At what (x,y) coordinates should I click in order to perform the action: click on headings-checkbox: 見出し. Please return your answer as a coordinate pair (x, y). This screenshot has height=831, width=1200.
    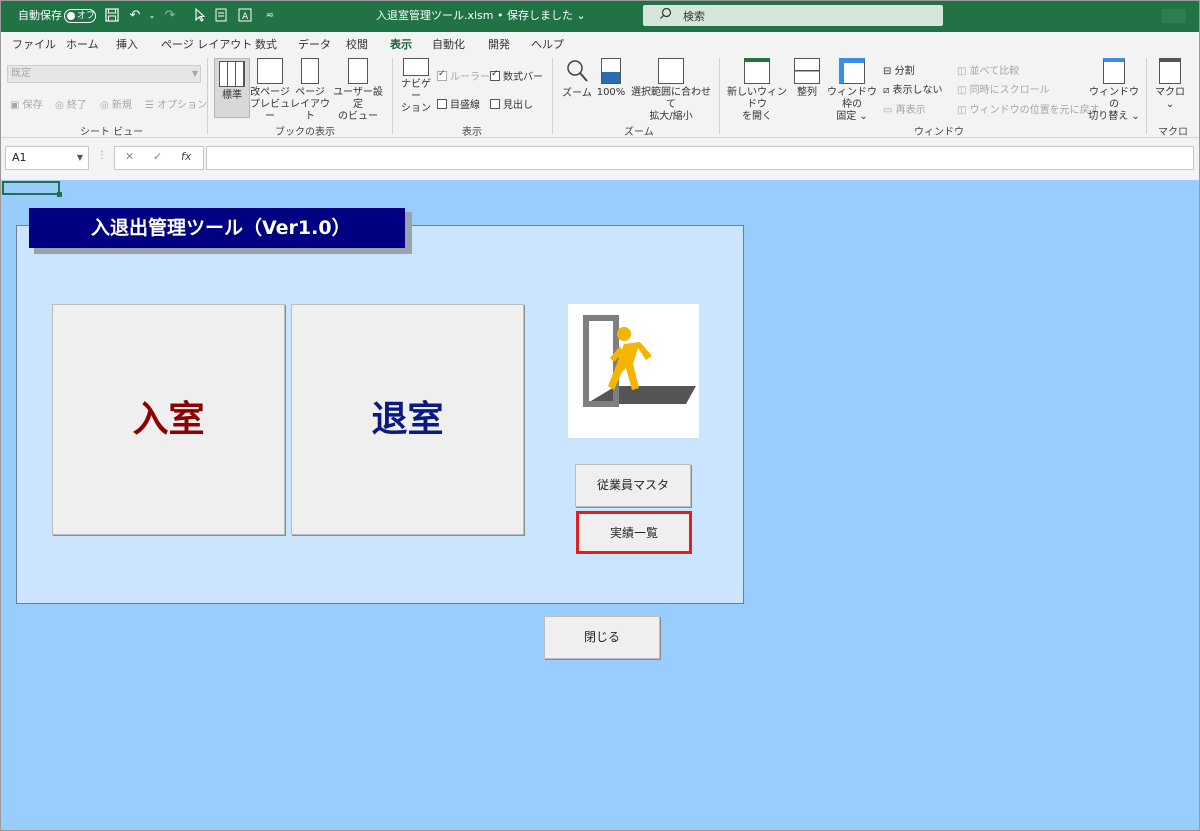
    Looking at the image, I should click on (511, 103).